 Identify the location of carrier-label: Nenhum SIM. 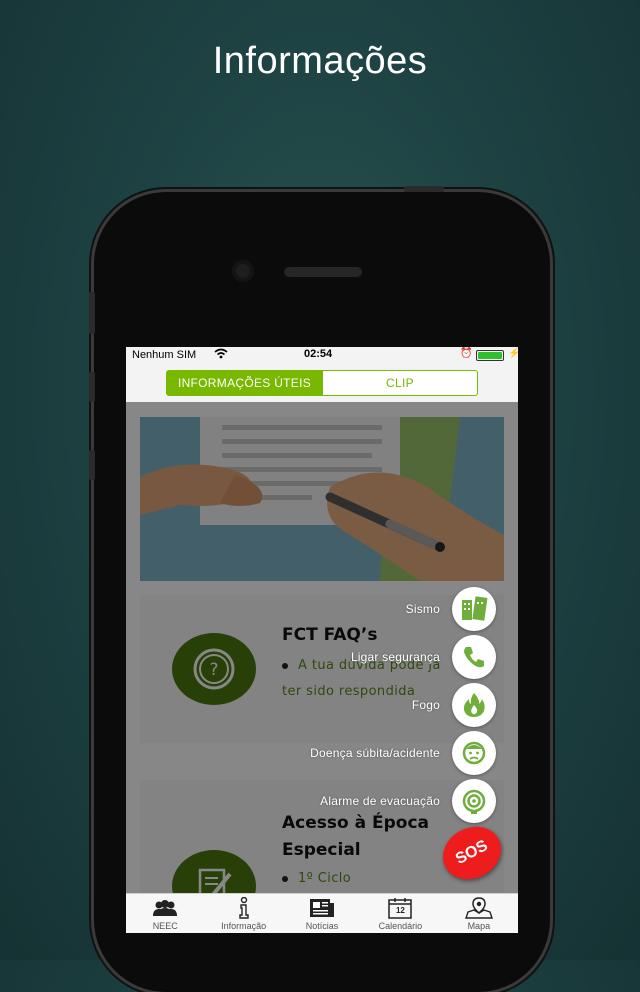
(164, 355).